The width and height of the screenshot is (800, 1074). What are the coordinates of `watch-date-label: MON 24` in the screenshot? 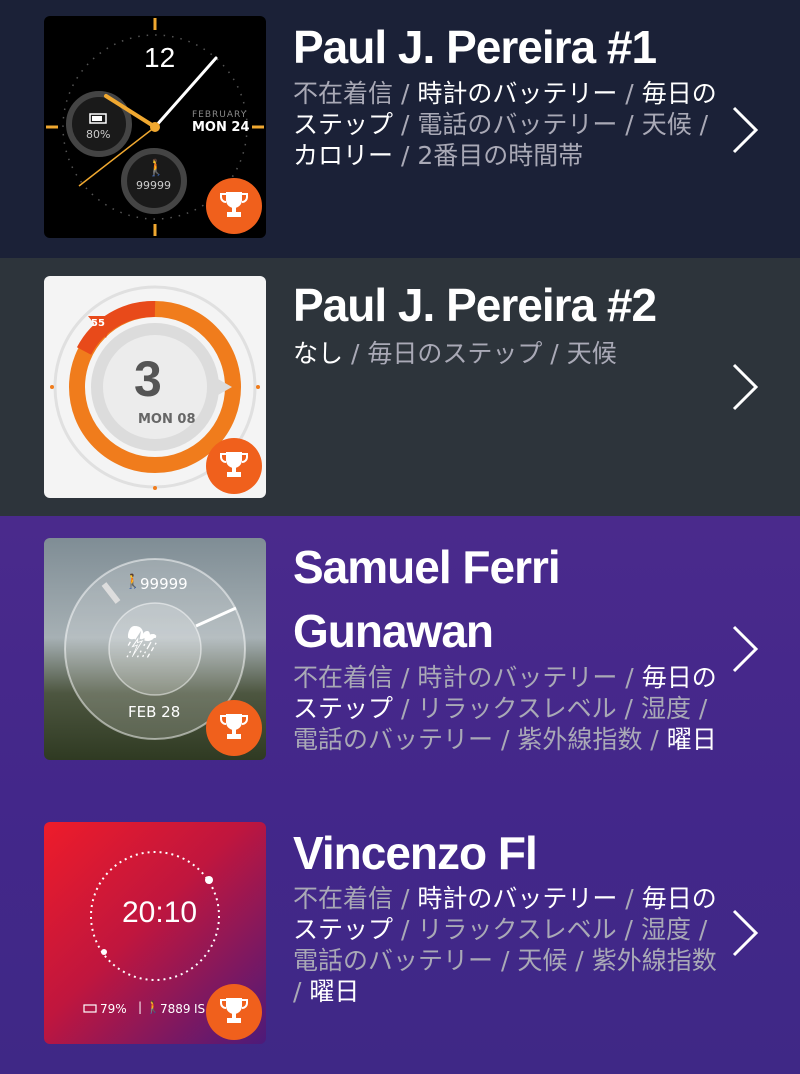 It's located at (221, 127).